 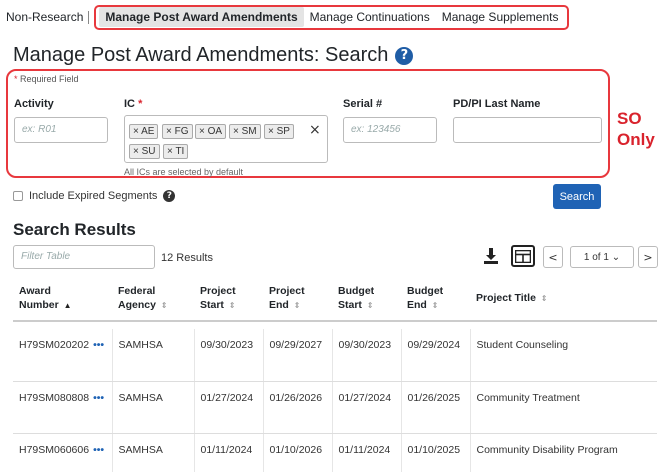 I want to click on include-expired-checkbox, so click(x=18, y=196).